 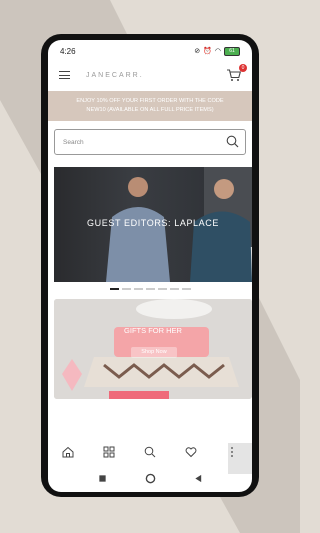 I want to click on home-circle-icon, so click(x=150, y=478).